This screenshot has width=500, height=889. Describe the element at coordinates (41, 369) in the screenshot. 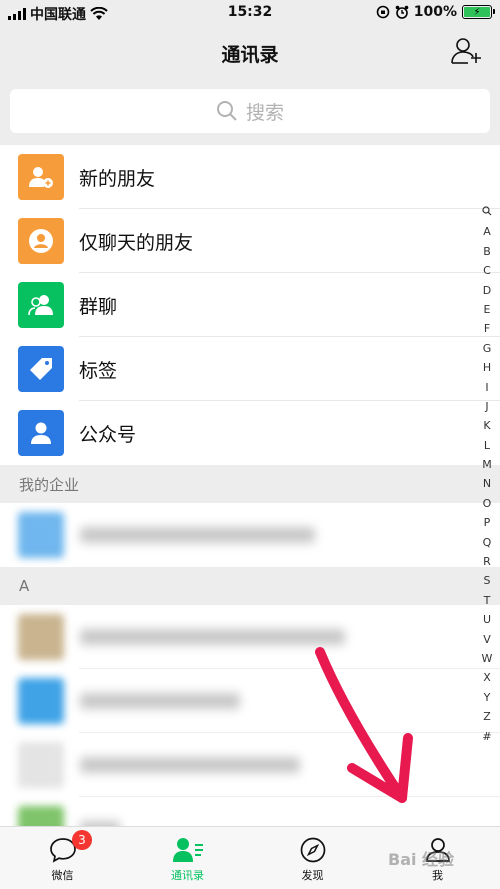

I see `tag-icon` at that location.